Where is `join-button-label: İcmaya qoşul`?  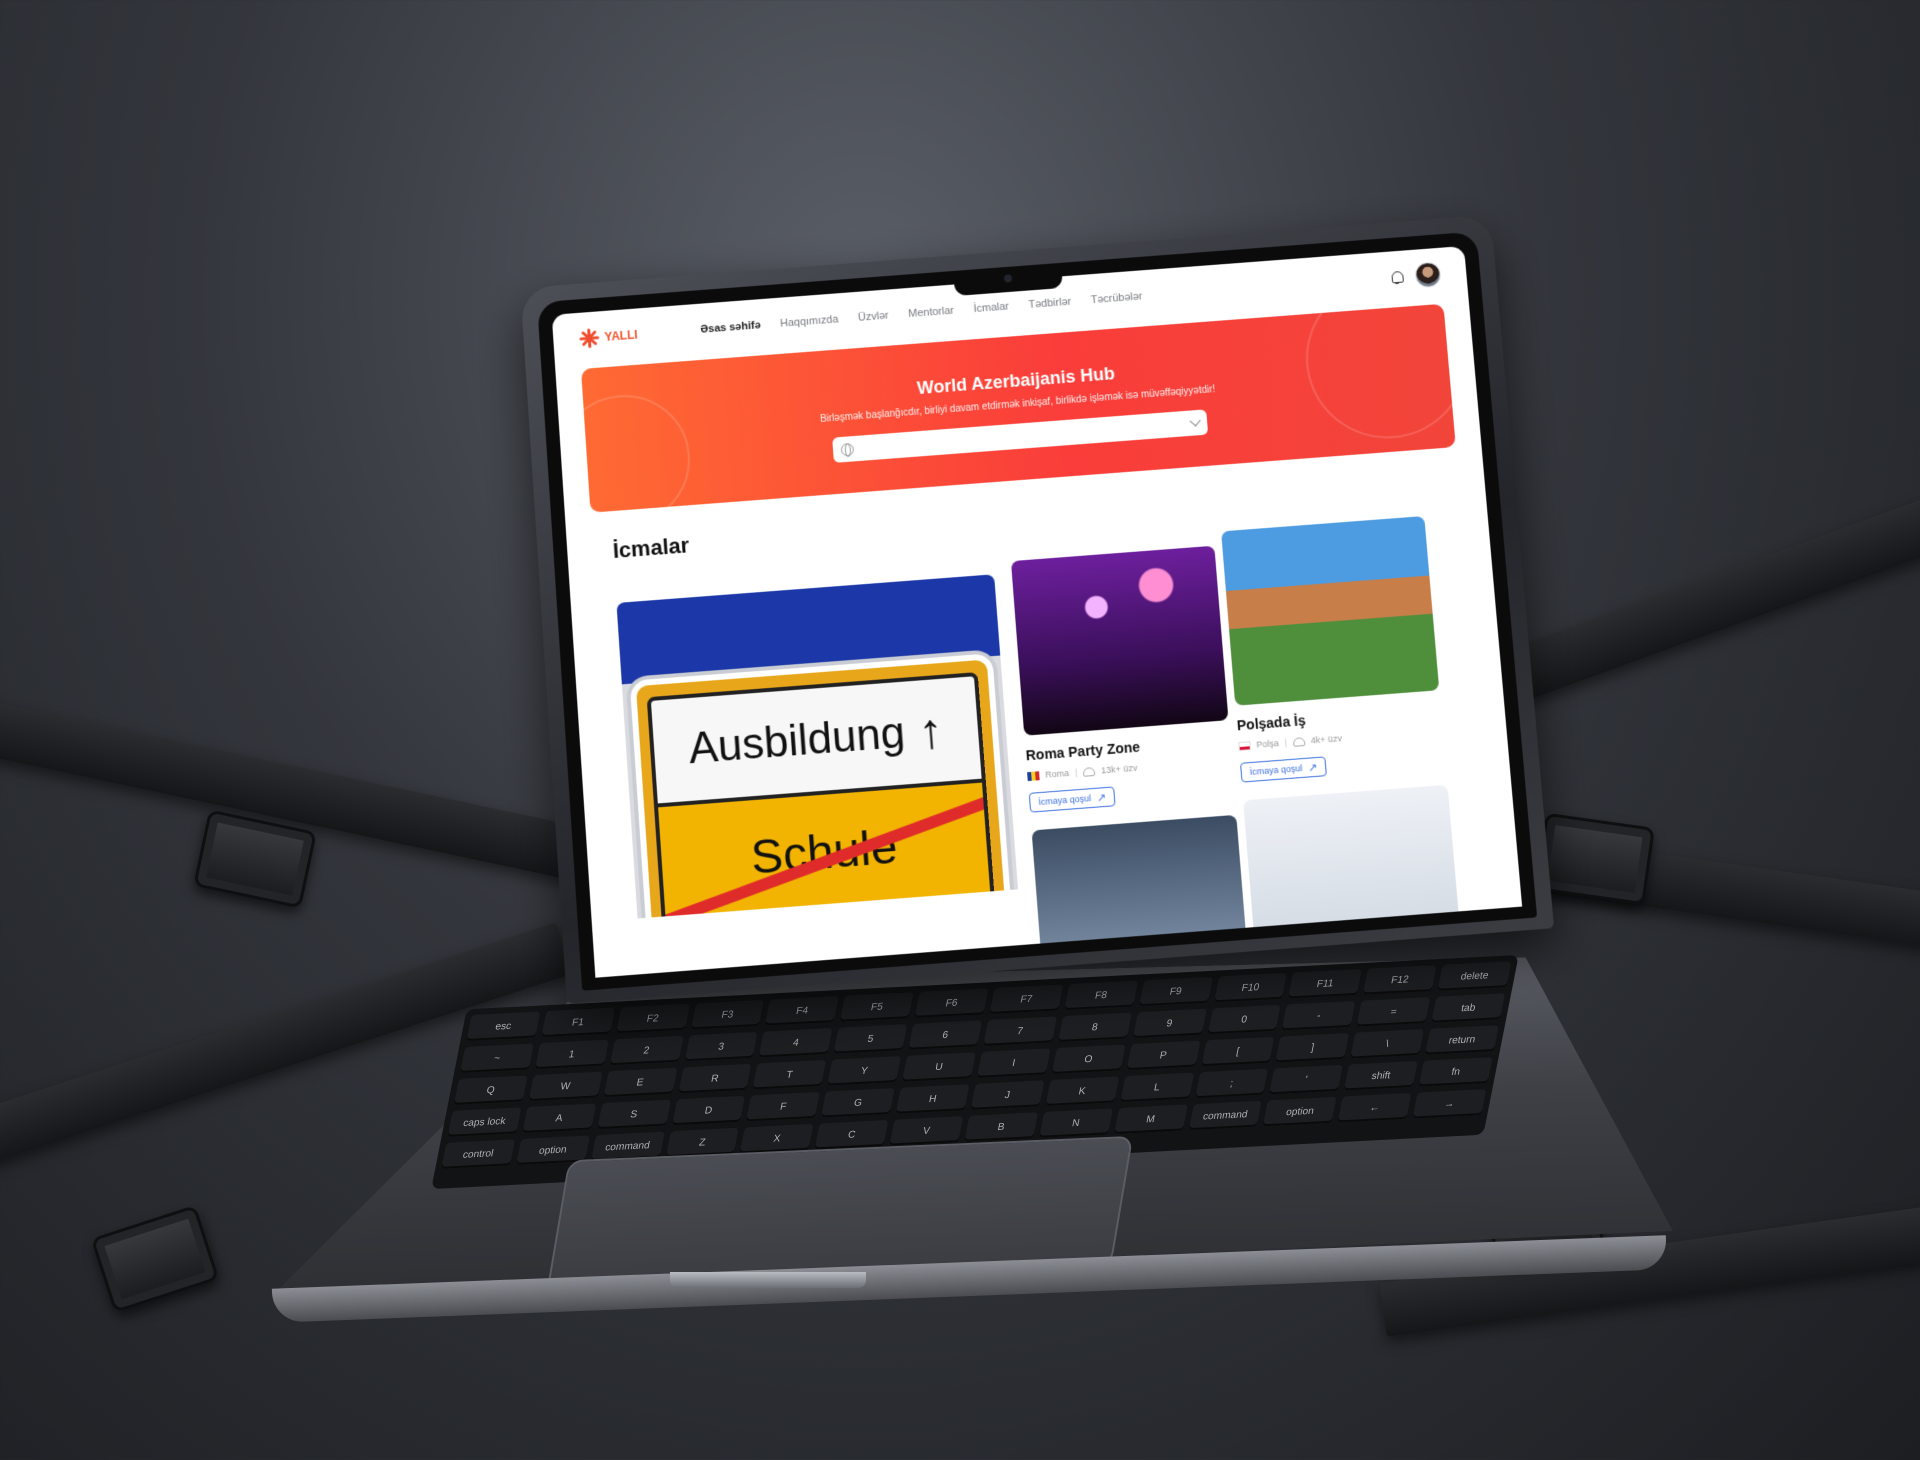
join-button-label: İcmaya qoşul is located at coordinates (1065, 800).